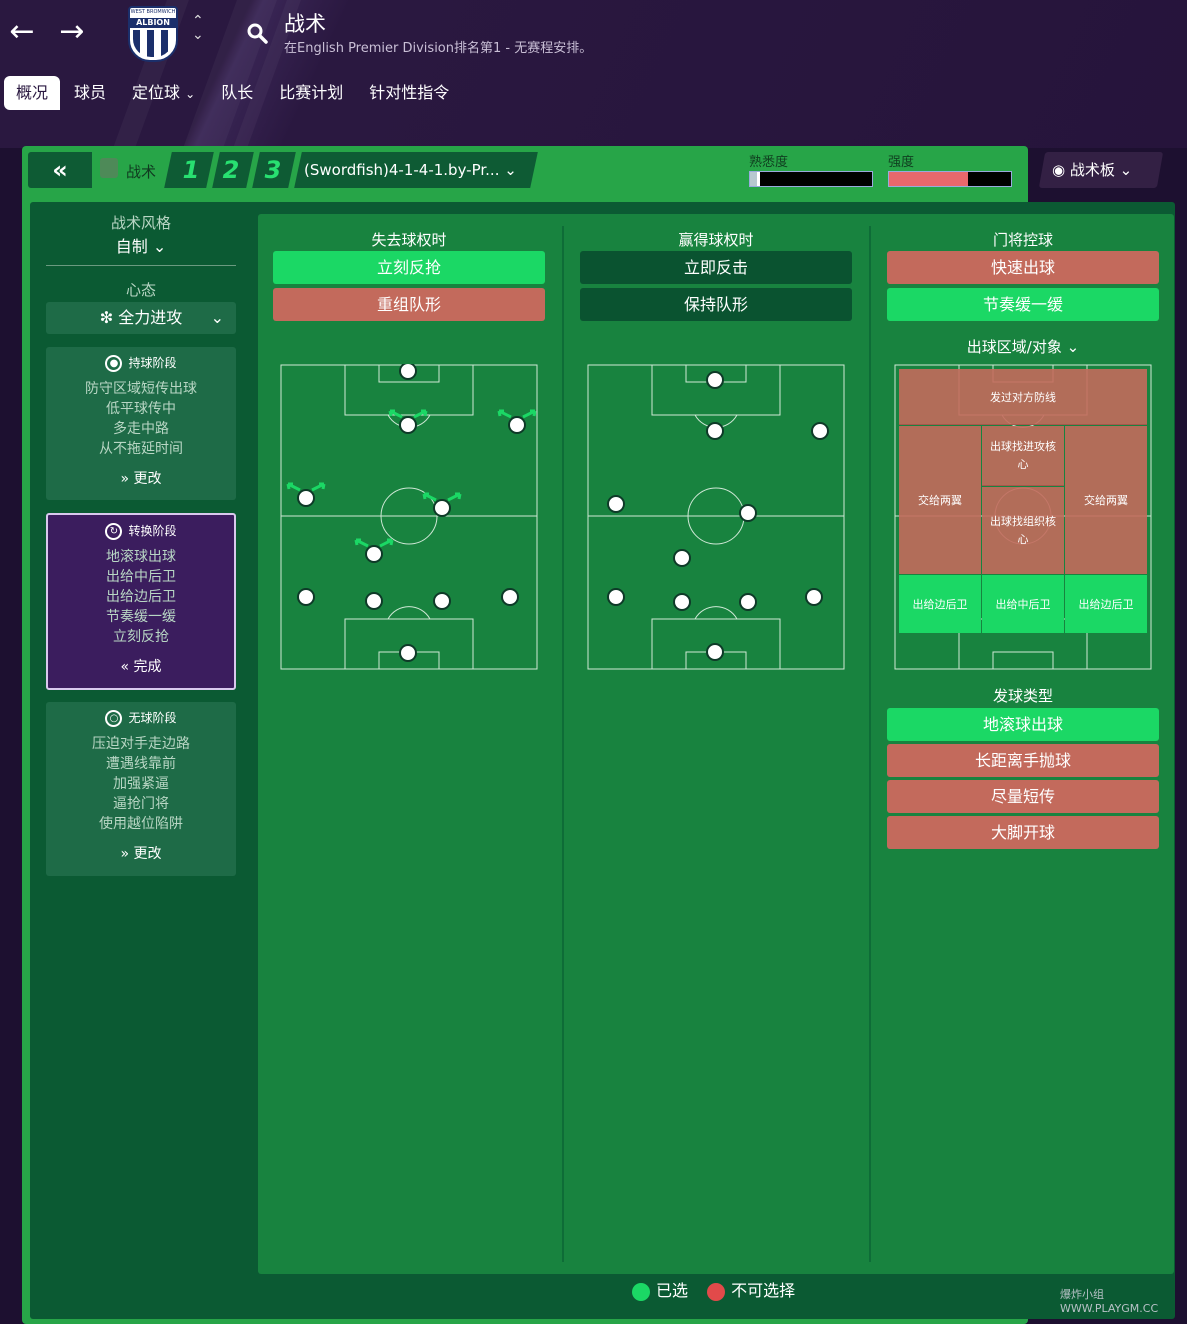 This screenshot has height=1324, width=1187. What do you see at coordinates (1023, 304) in the screenshot?
I see `slow-pace-down-option: 节奏缓一缓` at bounding box center [1023, 304].